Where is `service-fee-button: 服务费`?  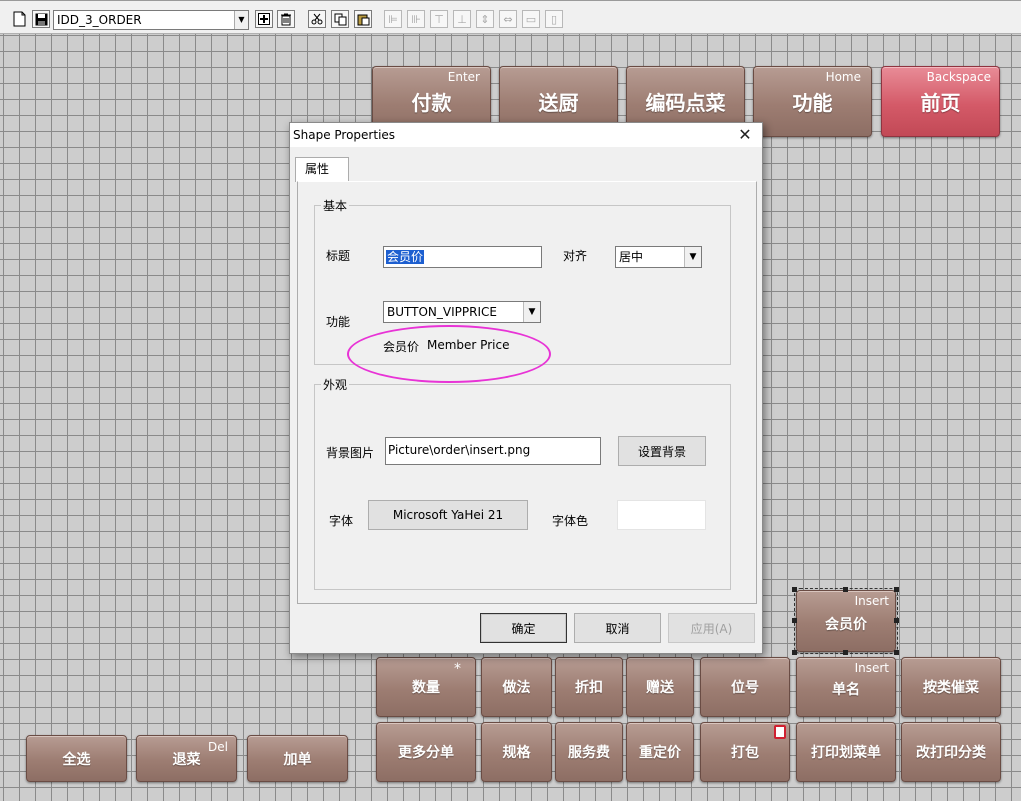
service-fee-button: 服务费 is located at coordinates (589, 752).